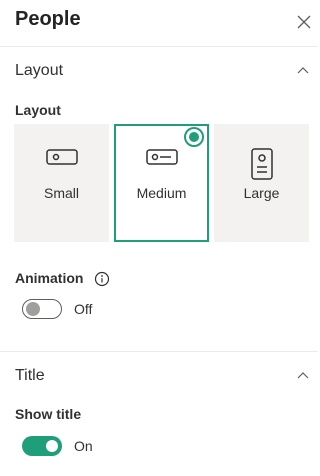  I want to click on layout-section-title: Layout, so click(39, 70).